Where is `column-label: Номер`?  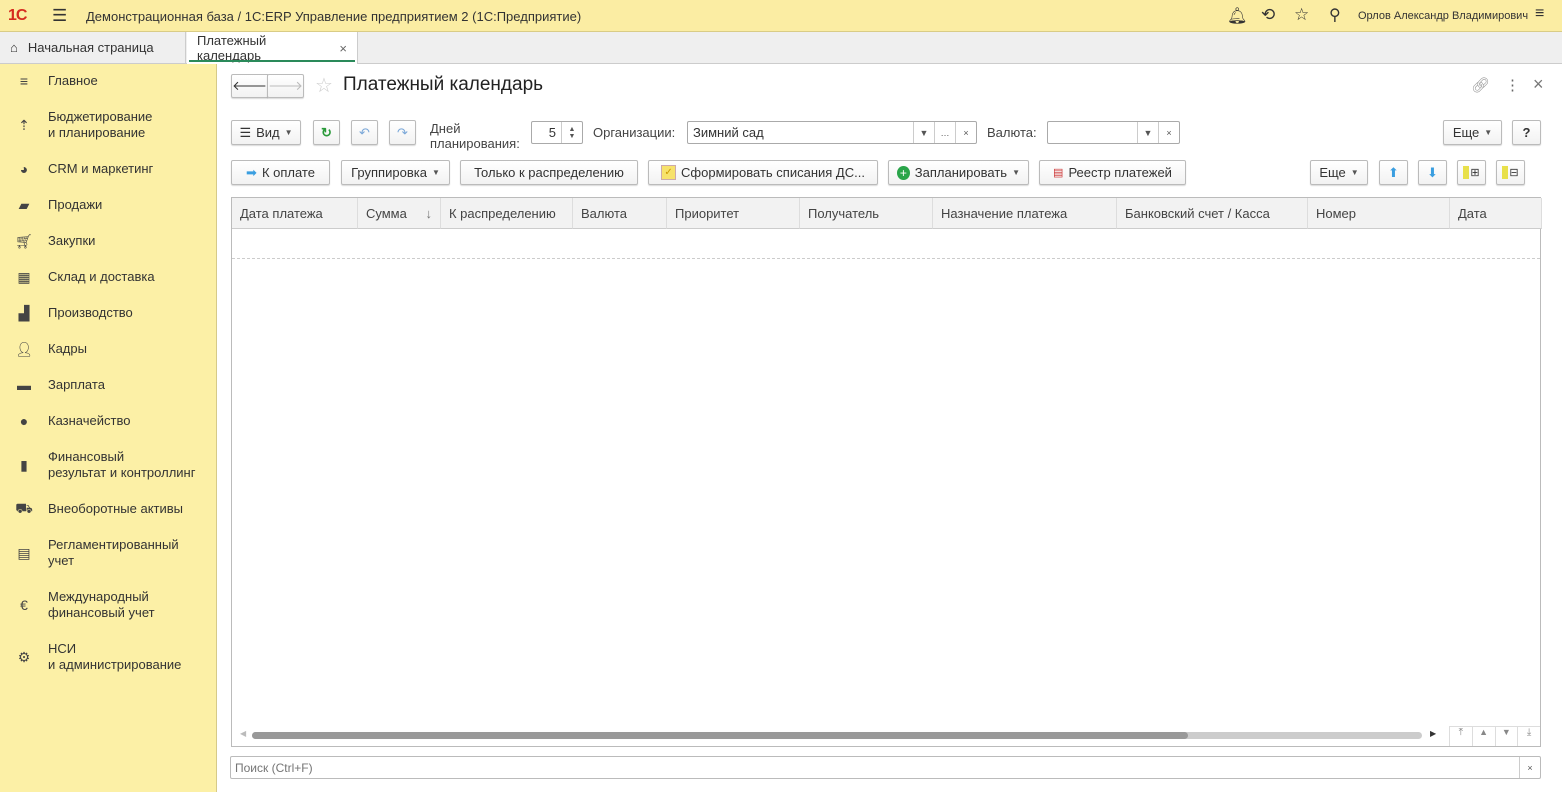
column-label: Номер is located at coordinates (1336, 213).